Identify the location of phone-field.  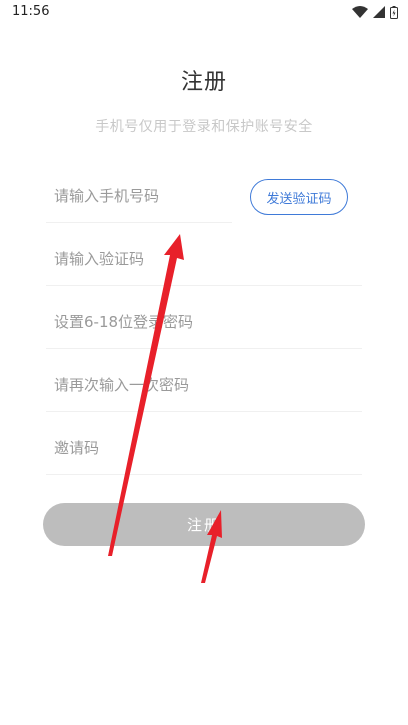
(139, 196).